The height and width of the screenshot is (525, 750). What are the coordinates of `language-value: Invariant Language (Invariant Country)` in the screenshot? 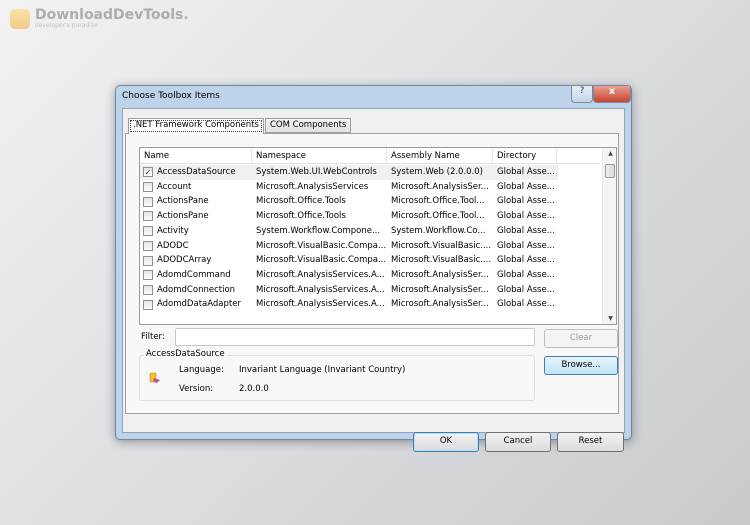 It's located at (322, 370).